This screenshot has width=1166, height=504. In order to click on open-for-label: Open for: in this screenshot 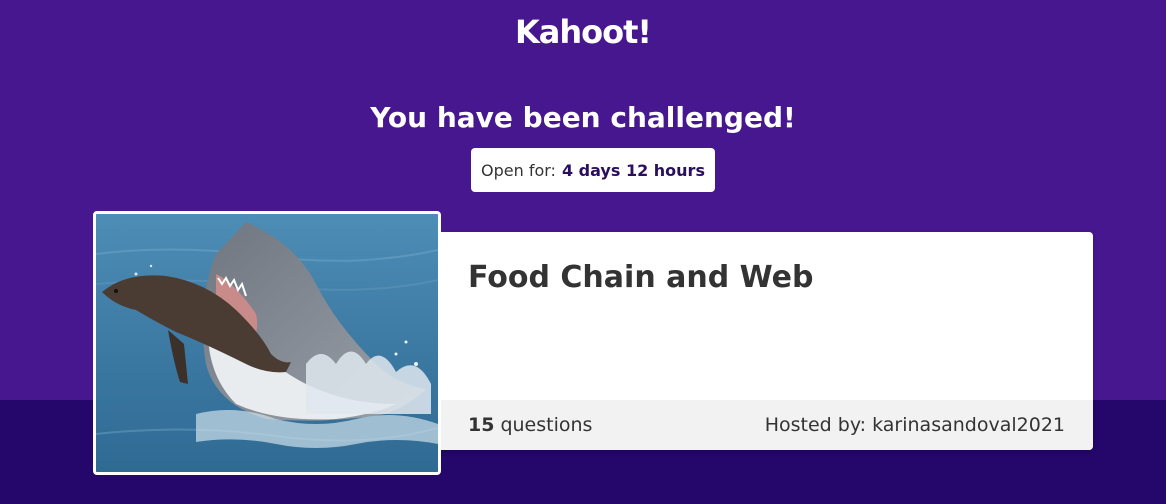, I will do `click(518, 170)`.